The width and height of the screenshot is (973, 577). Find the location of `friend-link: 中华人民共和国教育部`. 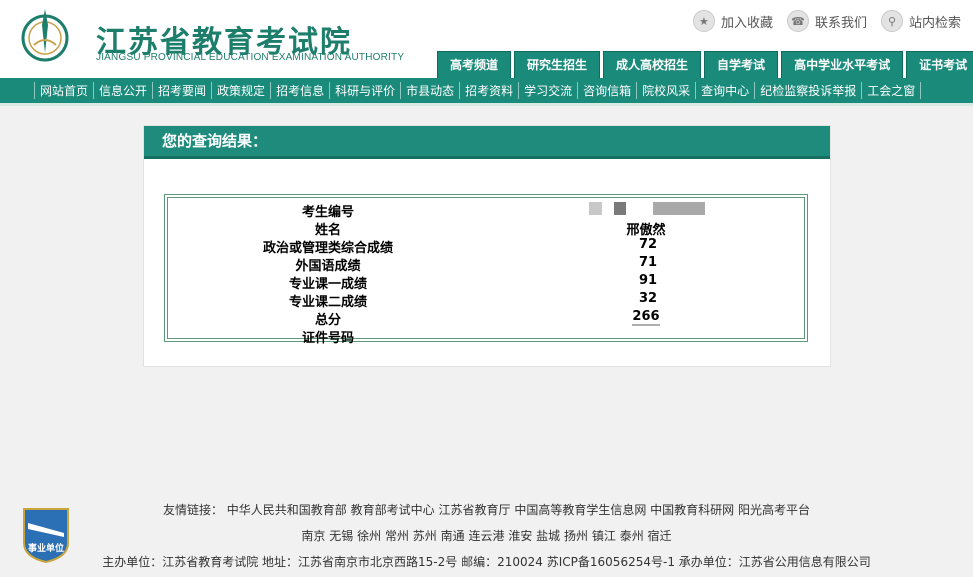

friend-link: 中华人民共和国教育部 is located at coordinates (287, 510).